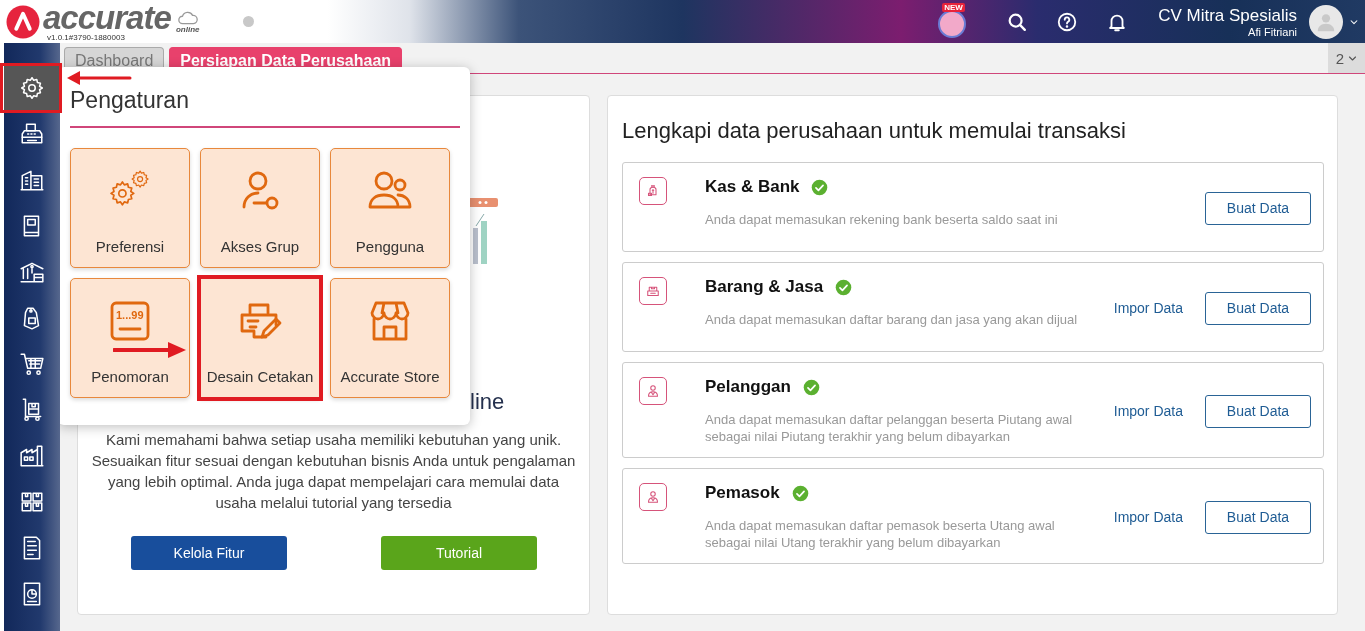  Describe the element at coordinates (1346, 58) in the screenshot. I see `tab-count-dropdown: 2` at that location.